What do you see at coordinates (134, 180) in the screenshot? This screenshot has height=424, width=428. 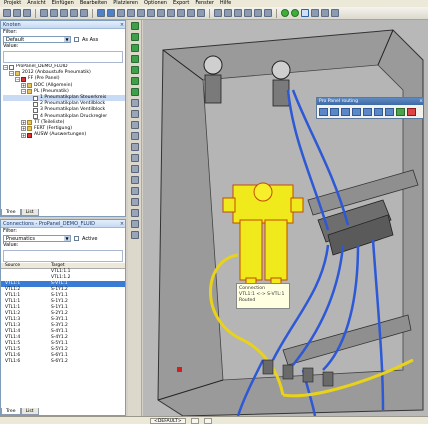 I see `dimension-icon` at bounding box center [134, 180].